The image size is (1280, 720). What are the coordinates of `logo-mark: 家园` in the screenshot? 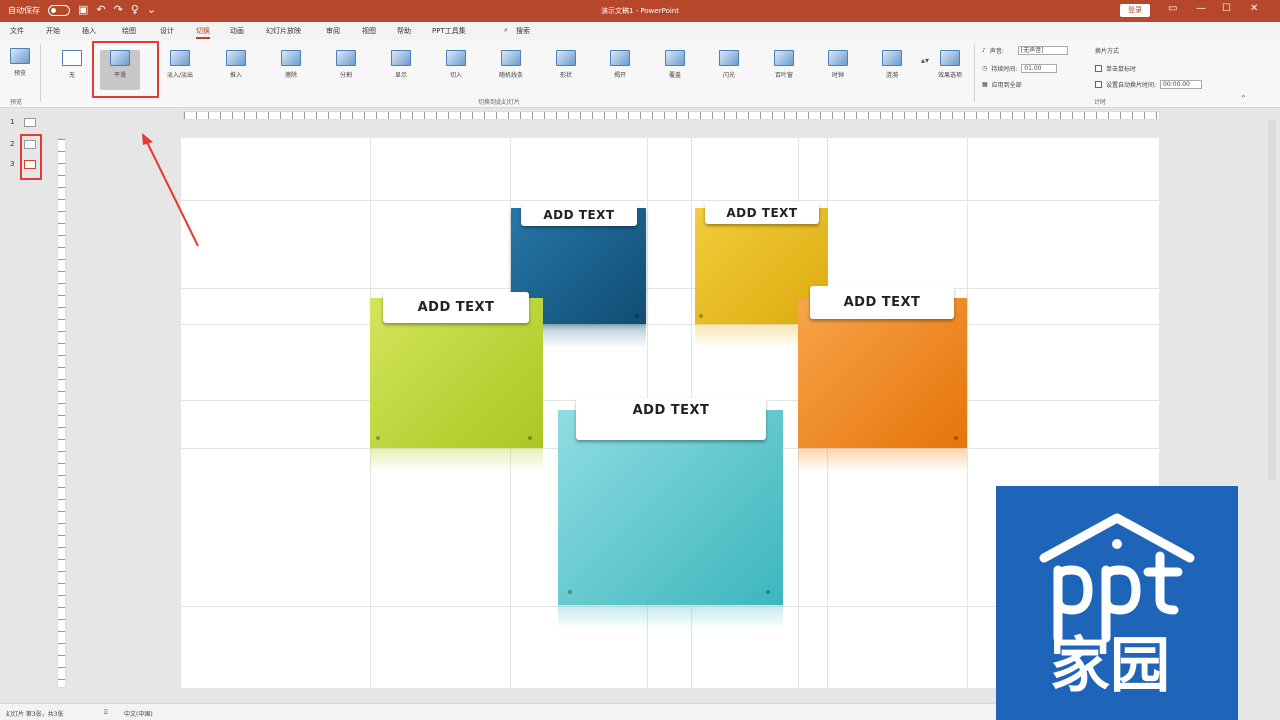 It's located at (1117, 607).